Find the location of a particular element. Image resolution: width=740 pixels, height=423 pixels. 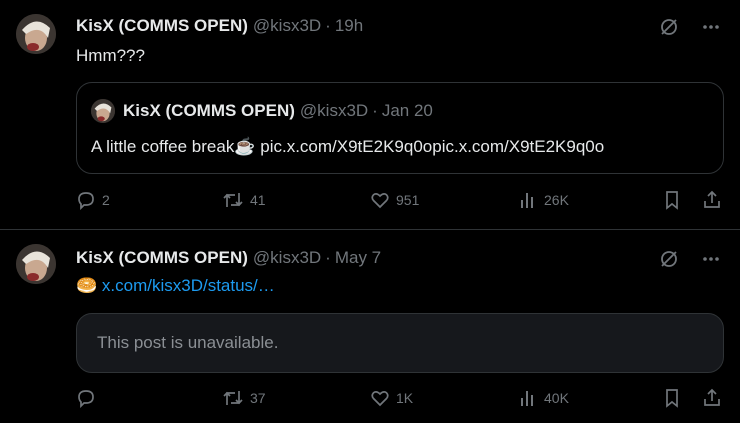

like-button: 951 is located at coordinates (394, 200).